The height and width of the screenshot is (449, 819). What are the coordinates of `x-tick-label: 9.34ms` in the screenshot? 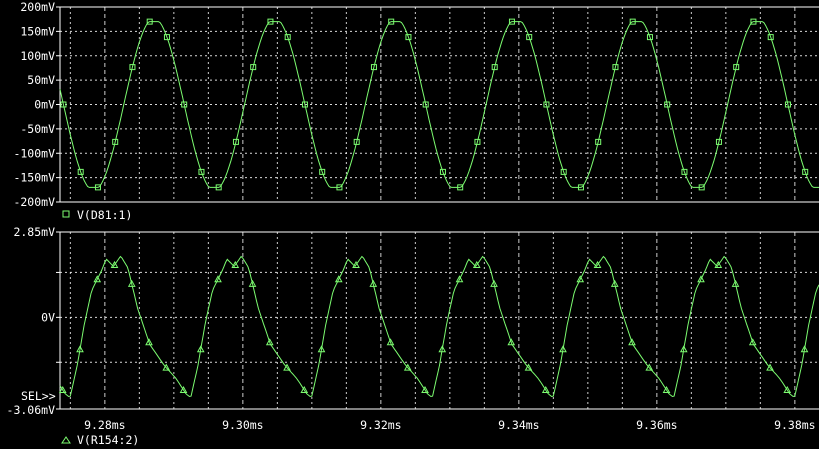 It's located at (519, 425).